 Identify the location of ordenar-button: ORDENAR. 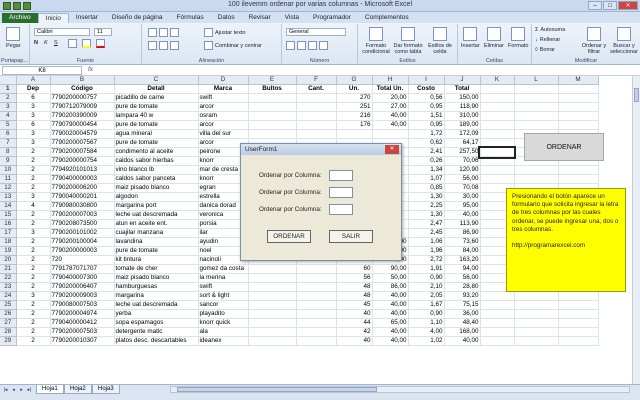
(564, 147).